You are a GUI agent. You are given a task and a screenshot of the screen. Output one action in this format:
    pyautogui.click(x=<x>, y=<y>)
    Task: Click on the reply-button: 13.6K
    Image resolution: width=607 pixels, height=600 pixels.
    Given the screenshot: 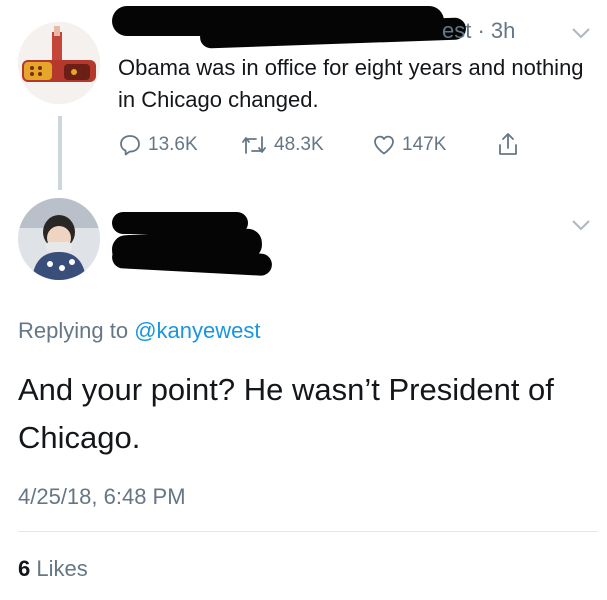 What is the action you would take?
    pyautogui.click(x=158, y=145)
    